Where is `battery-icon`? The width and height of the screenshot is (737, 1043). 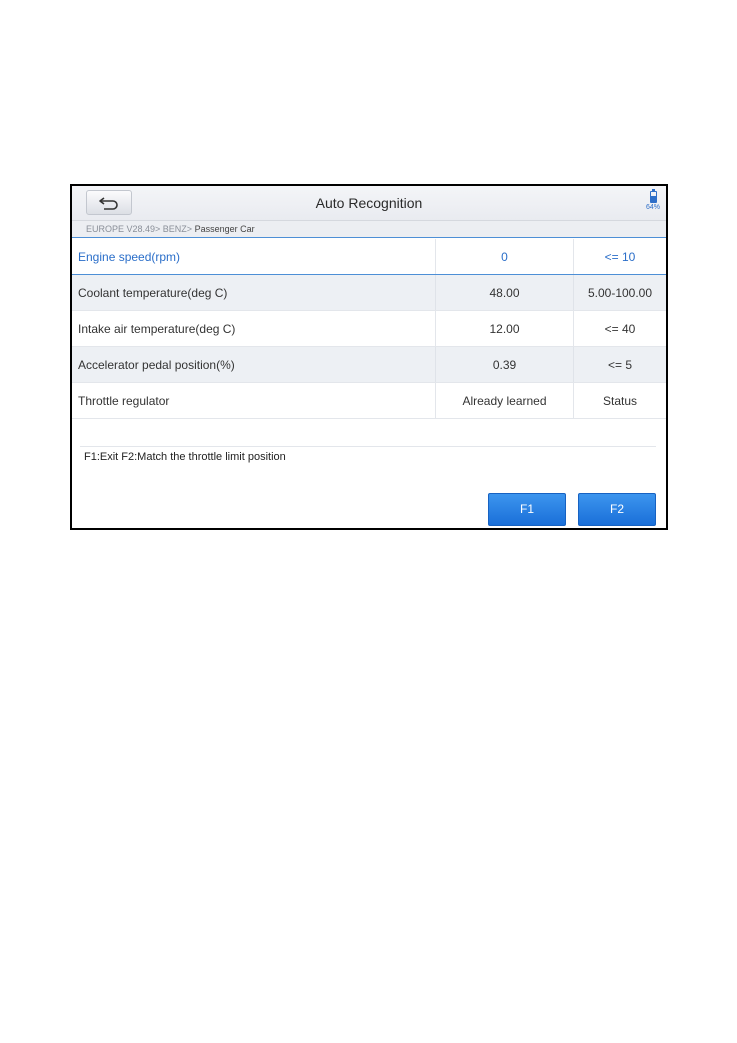
battery-icon is located at coordinates (653, 196).